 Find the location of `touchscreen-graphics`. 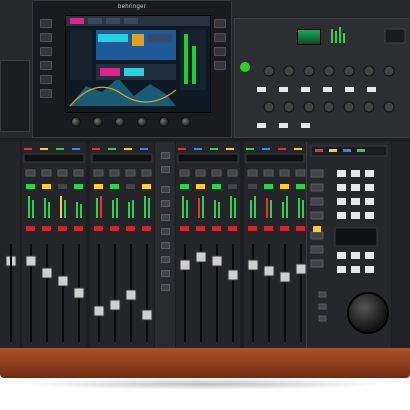

touchscreen-graphics is located at coordinates (138, 61).